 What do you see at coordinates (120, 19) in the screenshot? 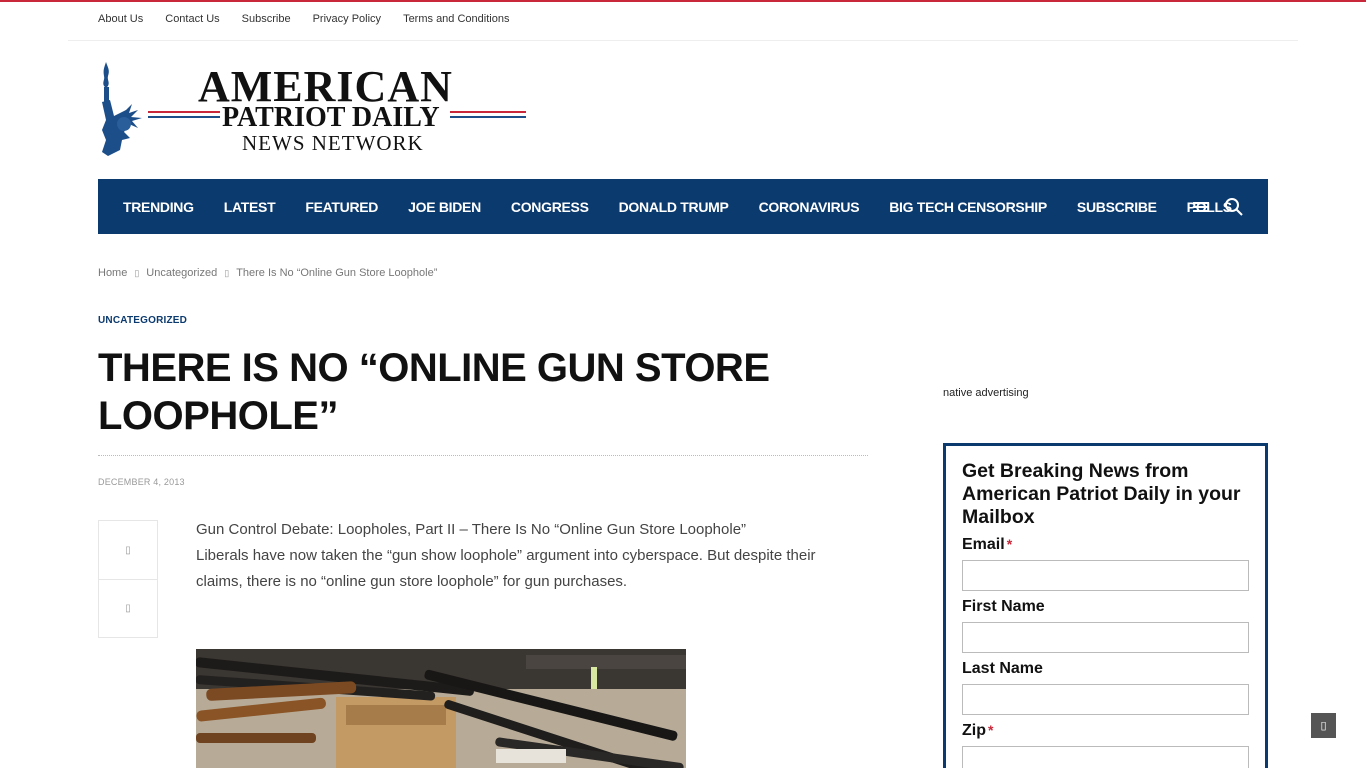
I see `top-link-about: About Us` at bounding box center [120, 19].